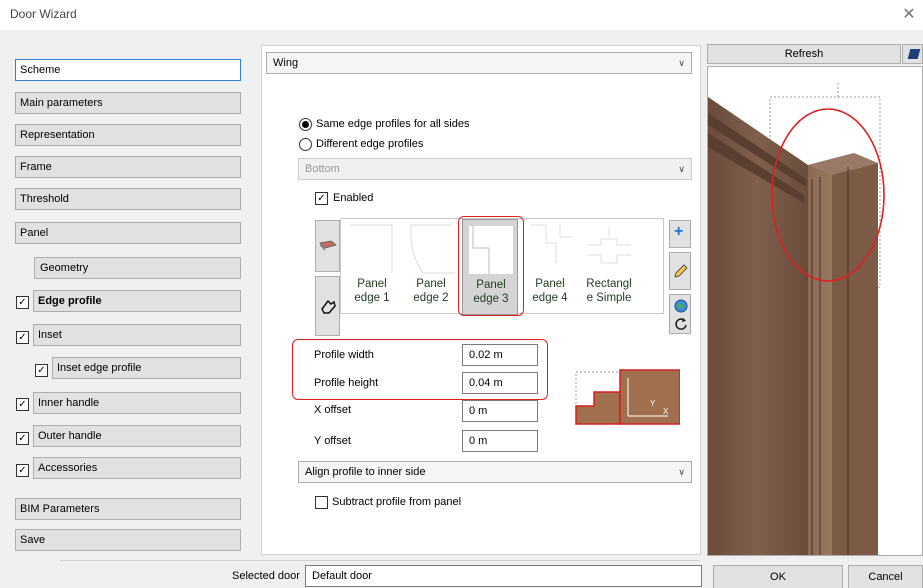 The height and width of the screenshot is (588, 923). I want to click on different-profiles-radio, so click(305, 144).